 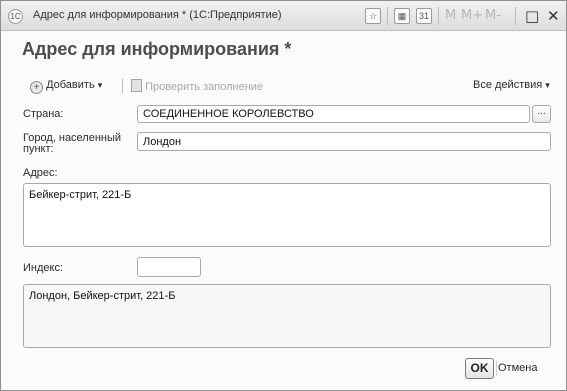 What do you see at coordinates (496, 368) in the screenshot?
I see `footer-divider` at bounding box center [496, 368].